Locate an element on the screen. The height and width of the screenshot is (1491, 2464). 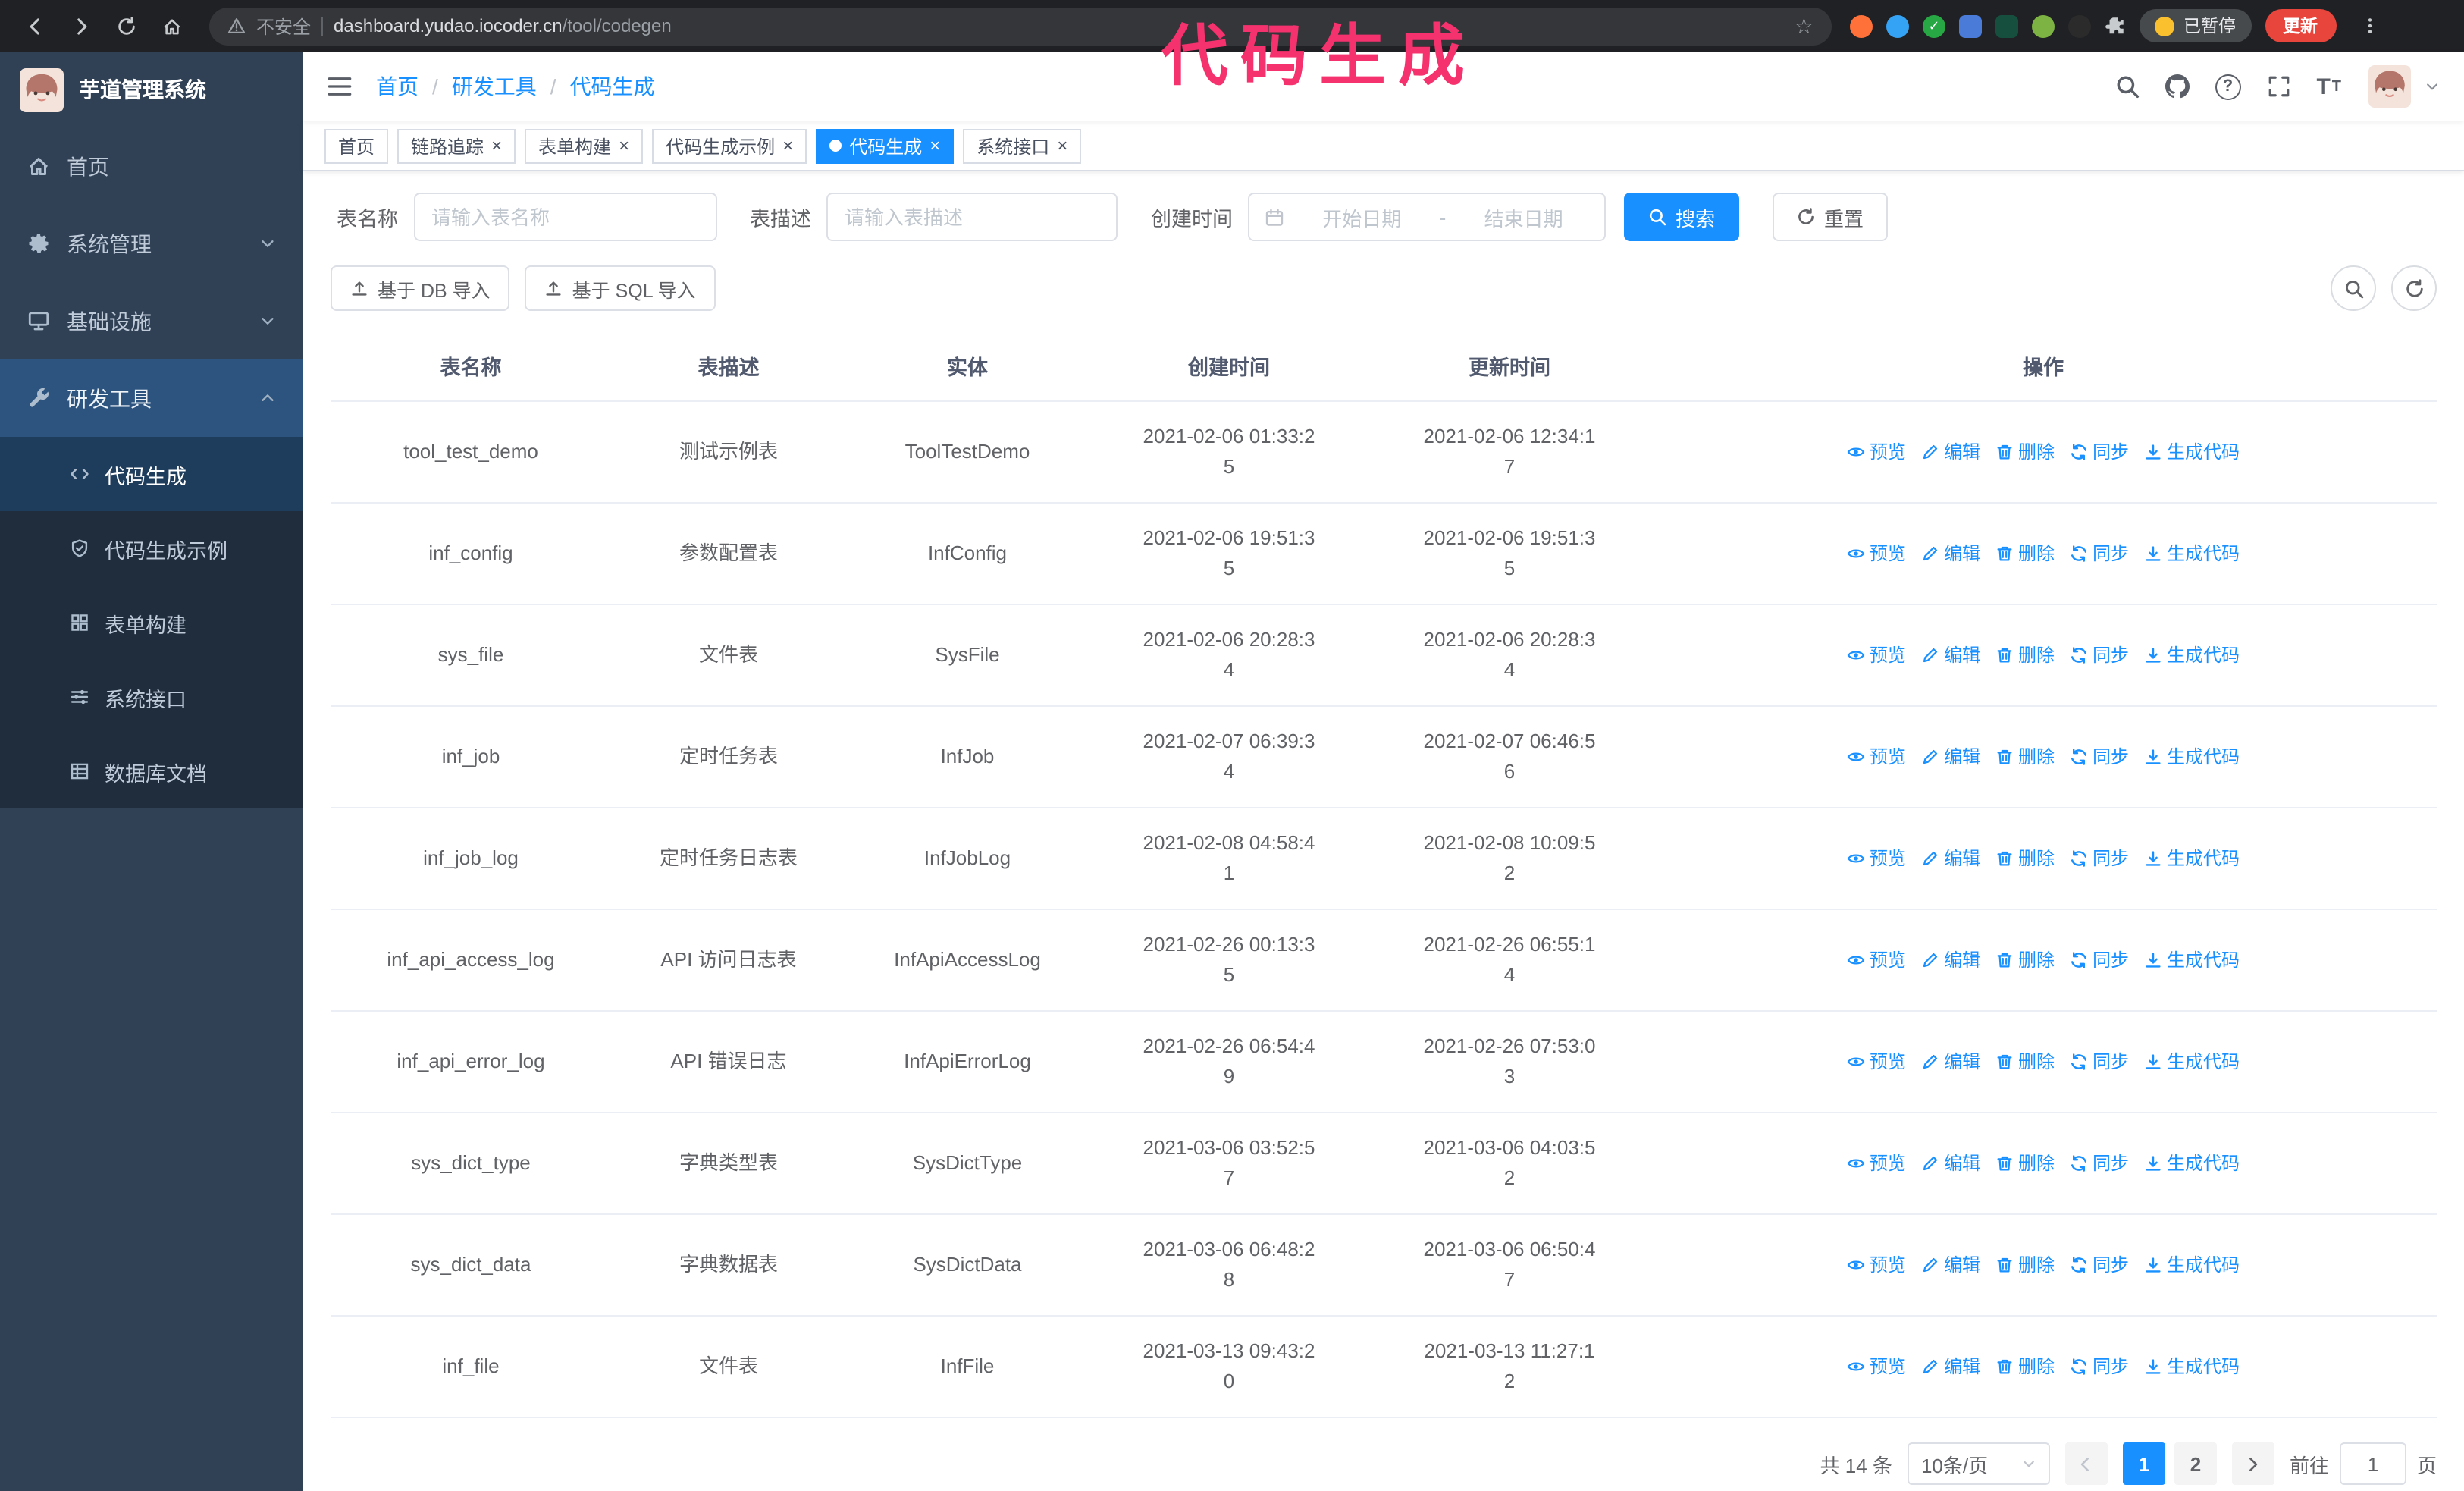
browser-menu-icon is located at coordinates (2370, 26).